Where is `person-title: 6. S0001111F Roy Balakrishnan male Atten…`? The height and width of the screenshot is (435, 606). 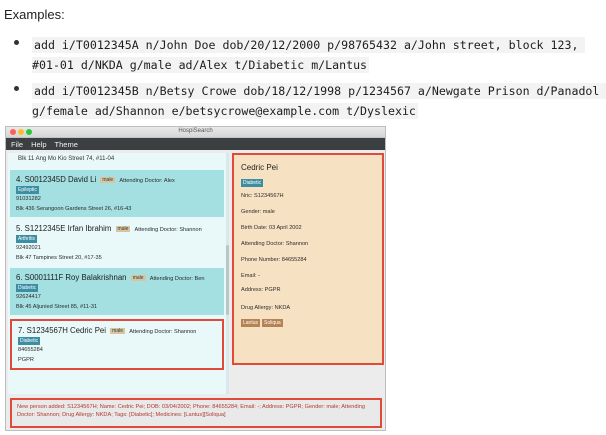 person-title: 6. S0001111F Roy Balakrishnan male Atten… is located at coordinates (110, 277).